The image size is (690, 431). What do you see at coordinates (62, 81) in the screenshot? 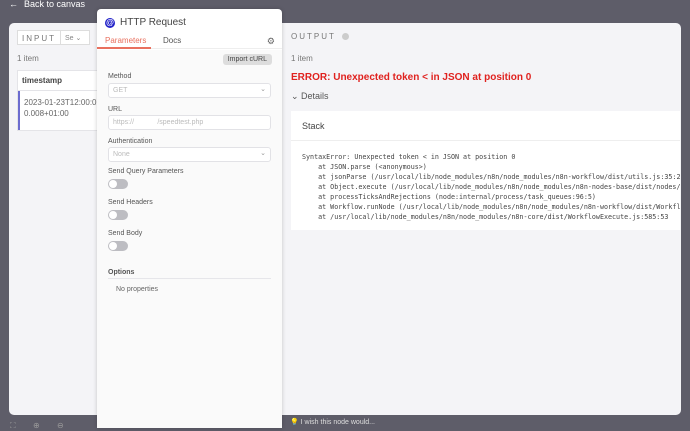
I see `table-header: timestamp` at bounding box center [62, 81].